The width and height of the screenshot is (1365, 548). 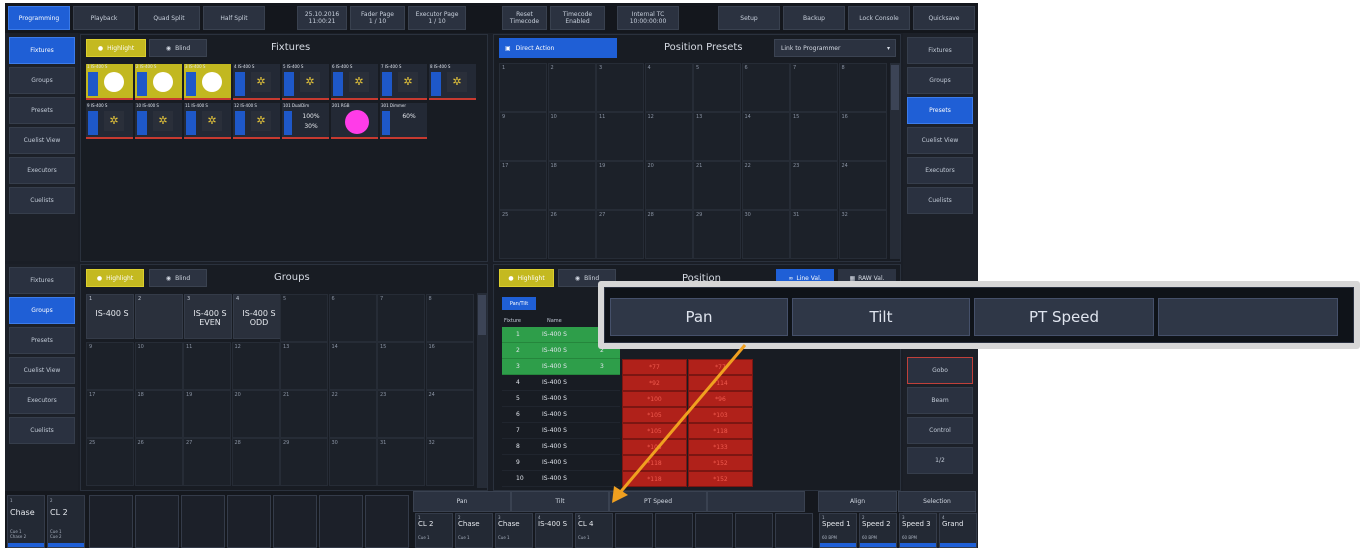 What do you see at coordinates (561, 463) in the screenshot?
I see `table-row: 9 IS-400 S` at bounding box center [561, 463].